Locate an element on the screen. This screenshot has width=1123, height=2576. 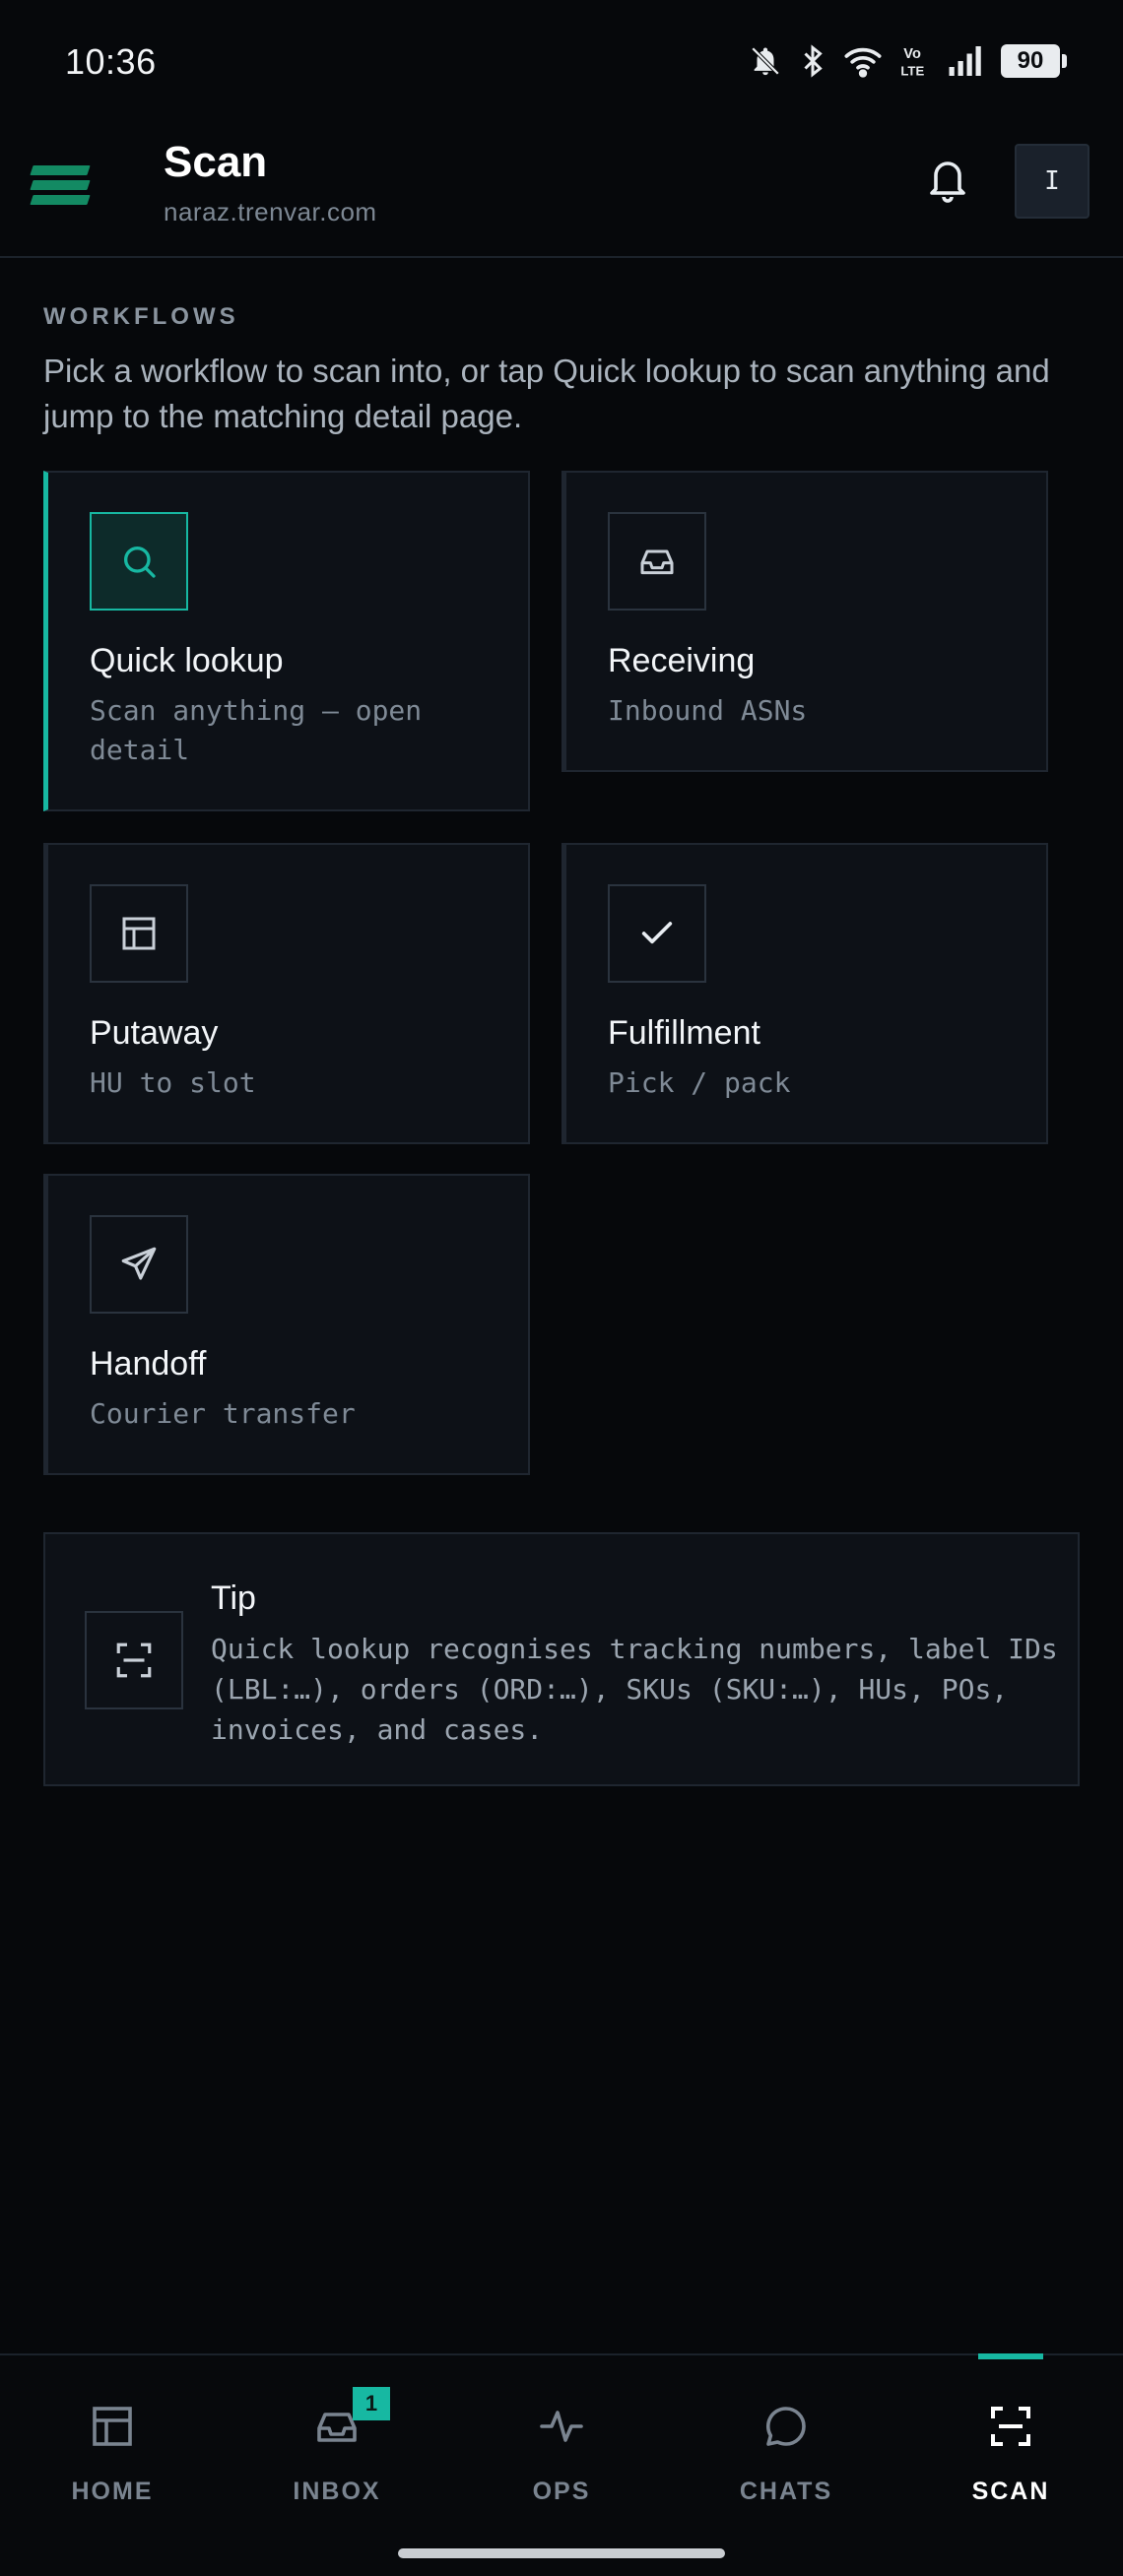
activity-icon is located at coordinates (561, 2426).